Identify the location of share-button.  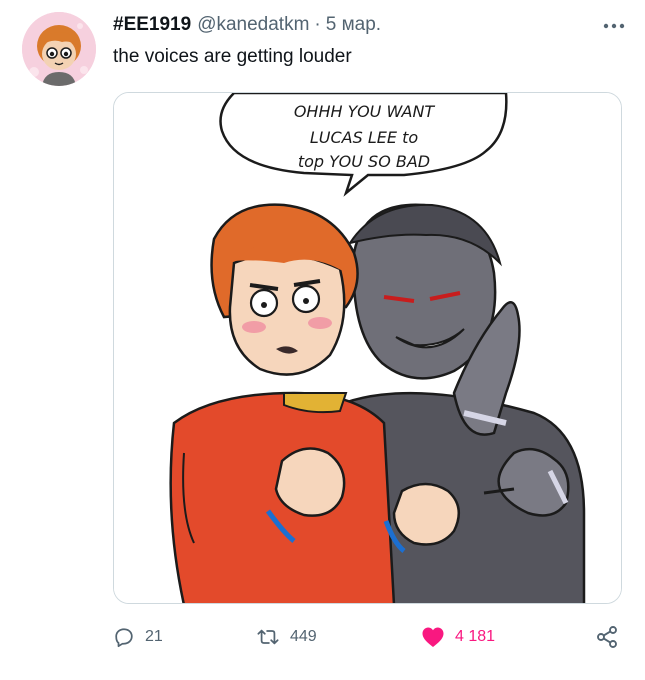
(607, 637).